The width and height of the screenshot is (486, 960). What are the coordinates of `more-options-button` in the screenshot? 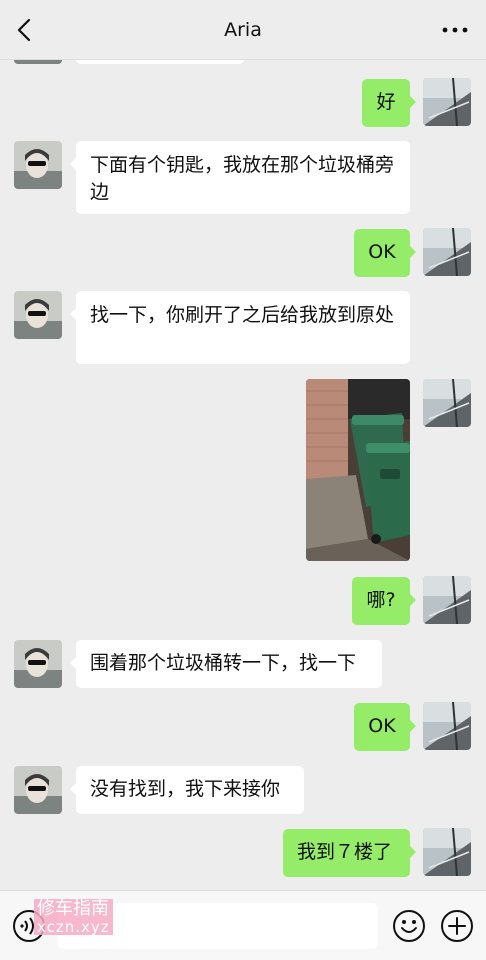 It's located at (455, 30).